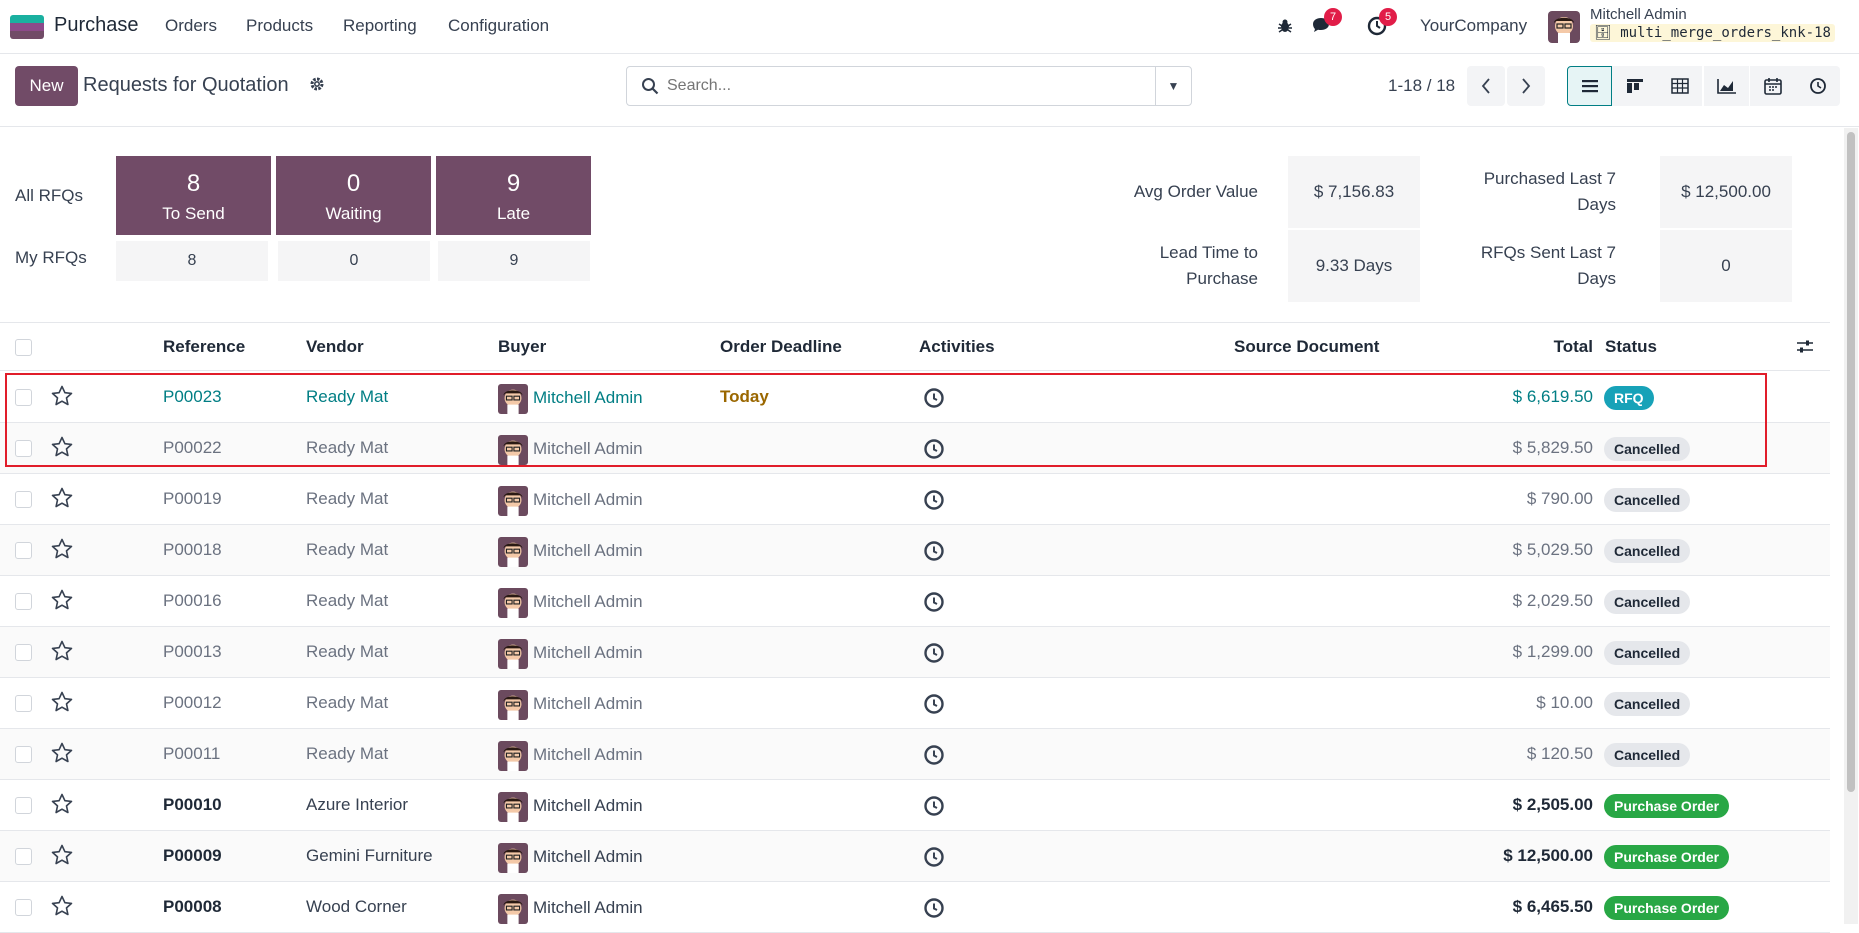 The width and height of the screenshot is (1859, 933). I want to click on row-reference: P00016, so click(192, 601).